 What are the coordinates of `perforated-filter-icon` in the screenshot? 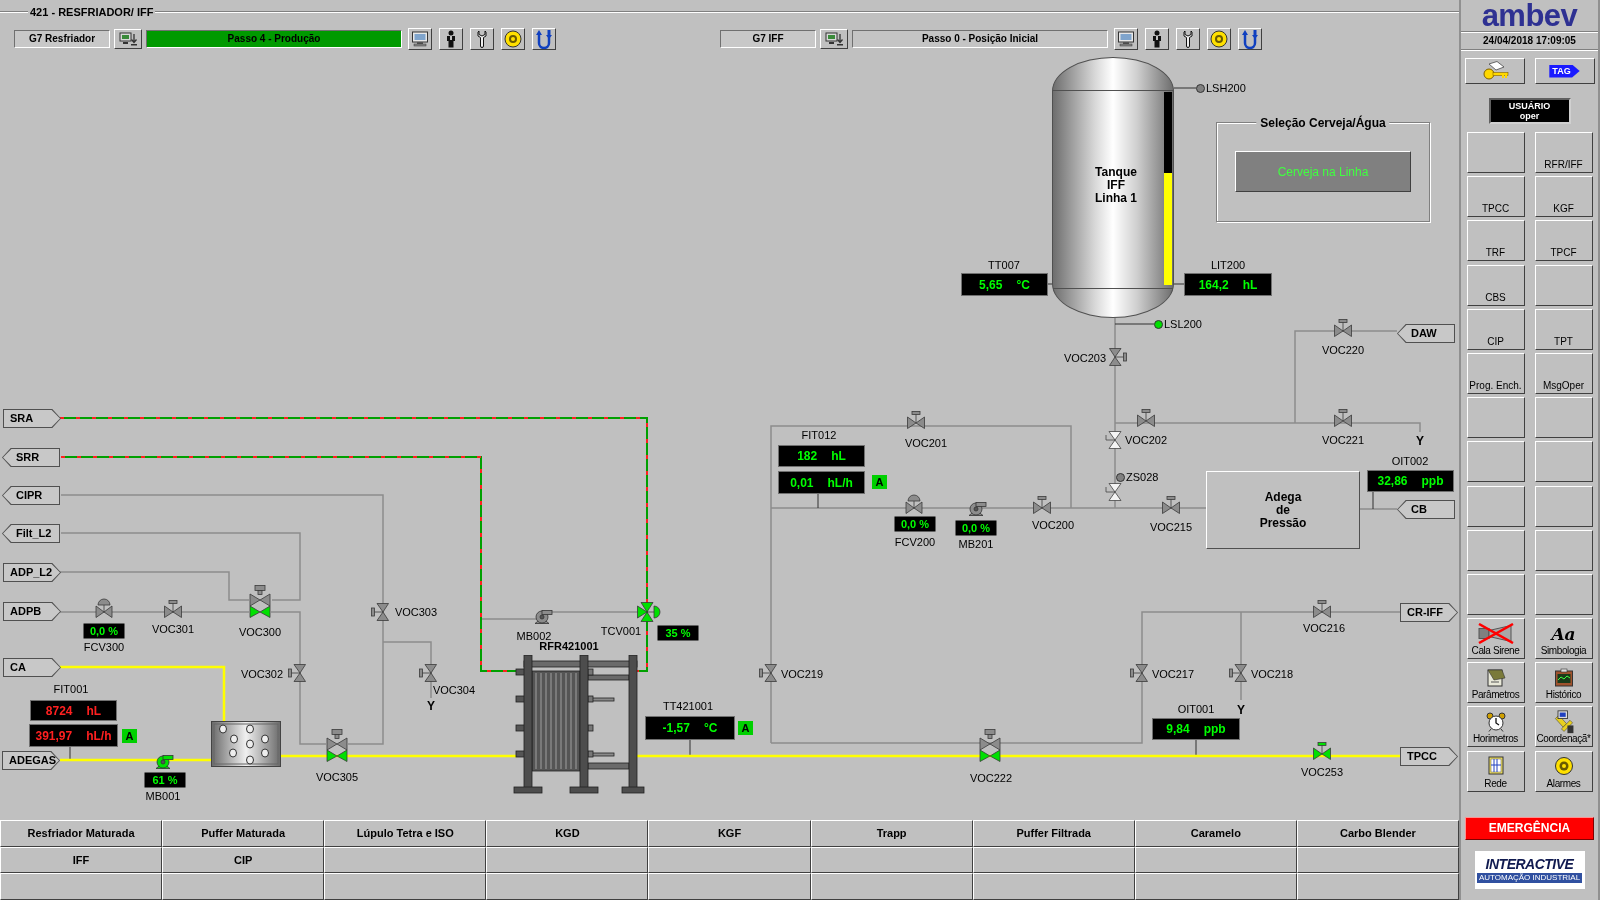 It's located at (246, 744).